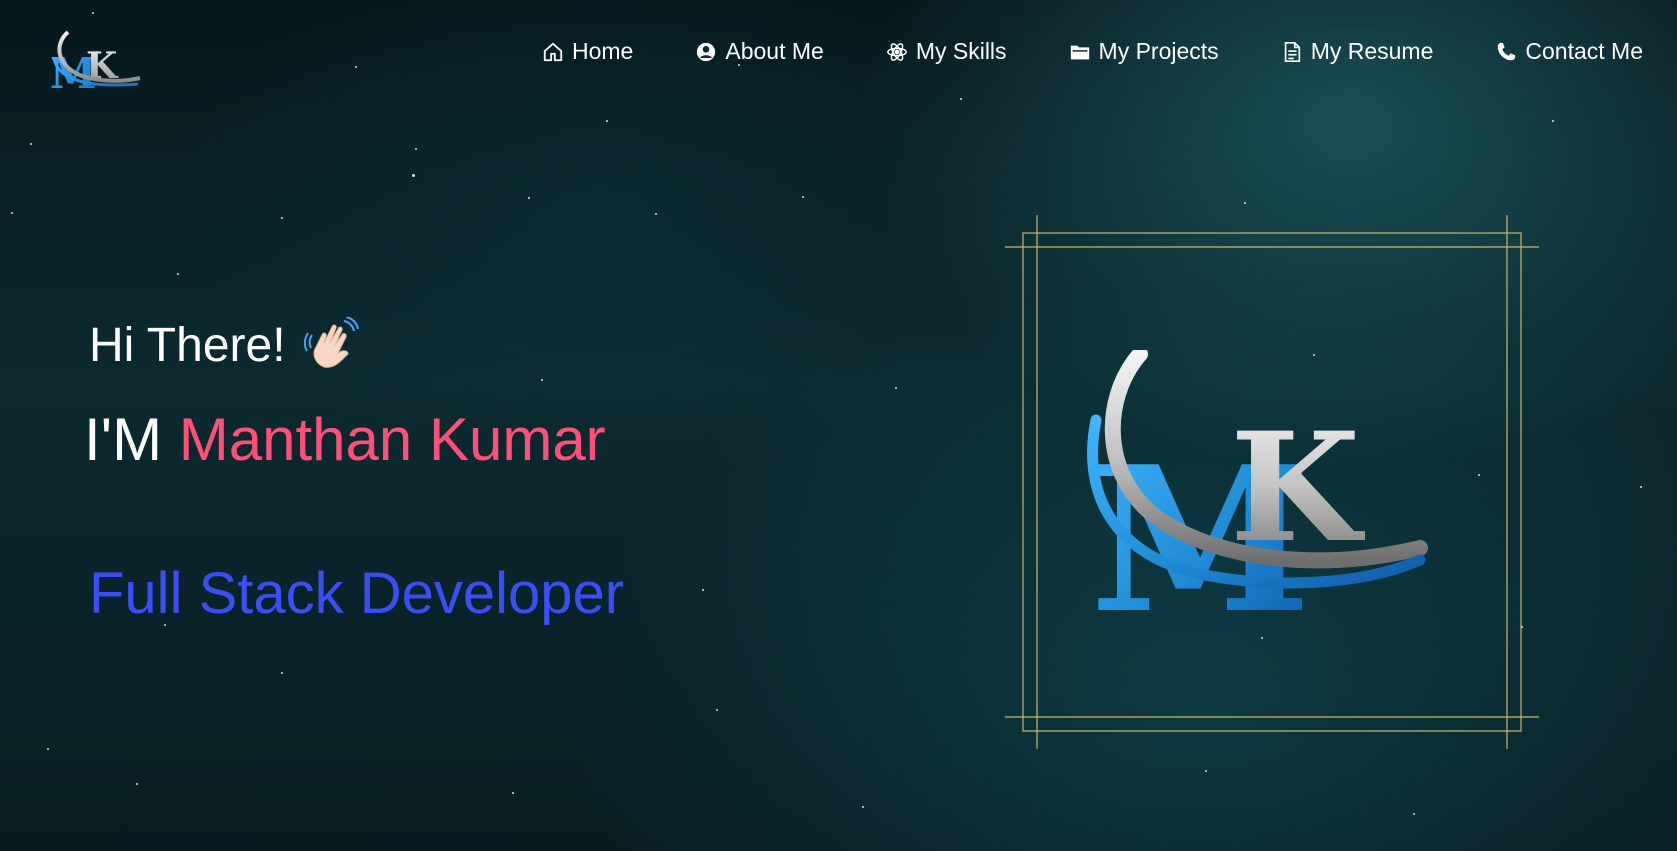 This screenshot has height=851, width=1677. Describe the element at coordinates (1080, 52) in the screenshot. I see `folder-icon` at that location.